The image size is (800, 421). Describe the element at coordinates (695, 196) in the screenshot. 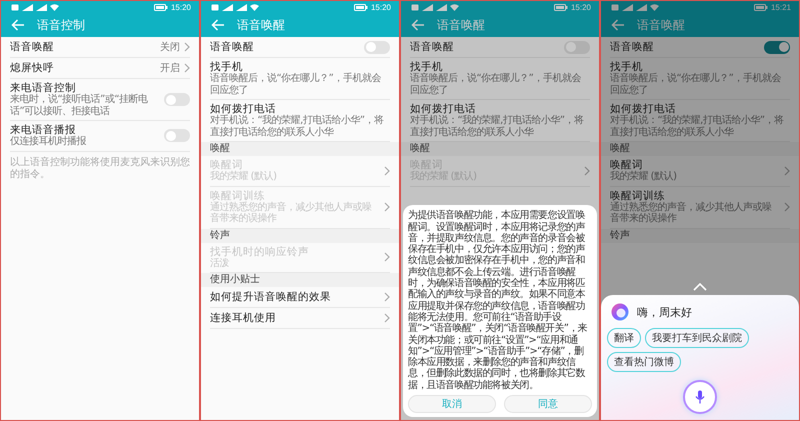

I see `setting-label: 唤醒词训练` at that location.